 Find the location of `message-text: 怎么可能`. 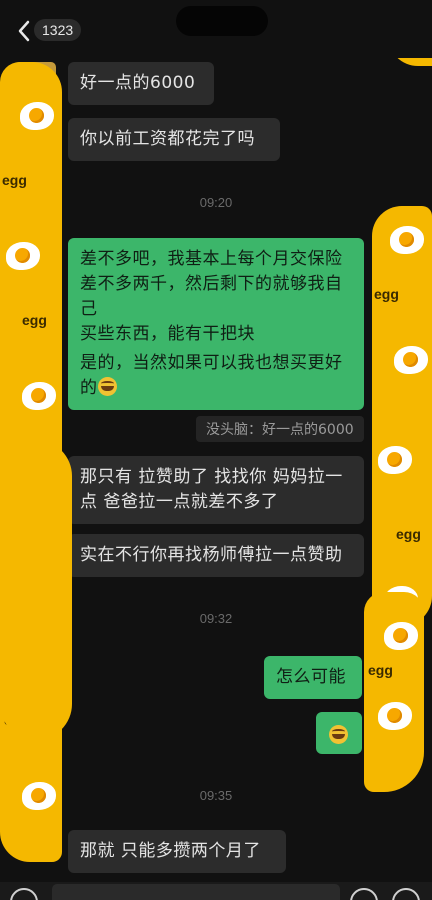

message-text: 怎么可能 is located at coordinates (311, 677).